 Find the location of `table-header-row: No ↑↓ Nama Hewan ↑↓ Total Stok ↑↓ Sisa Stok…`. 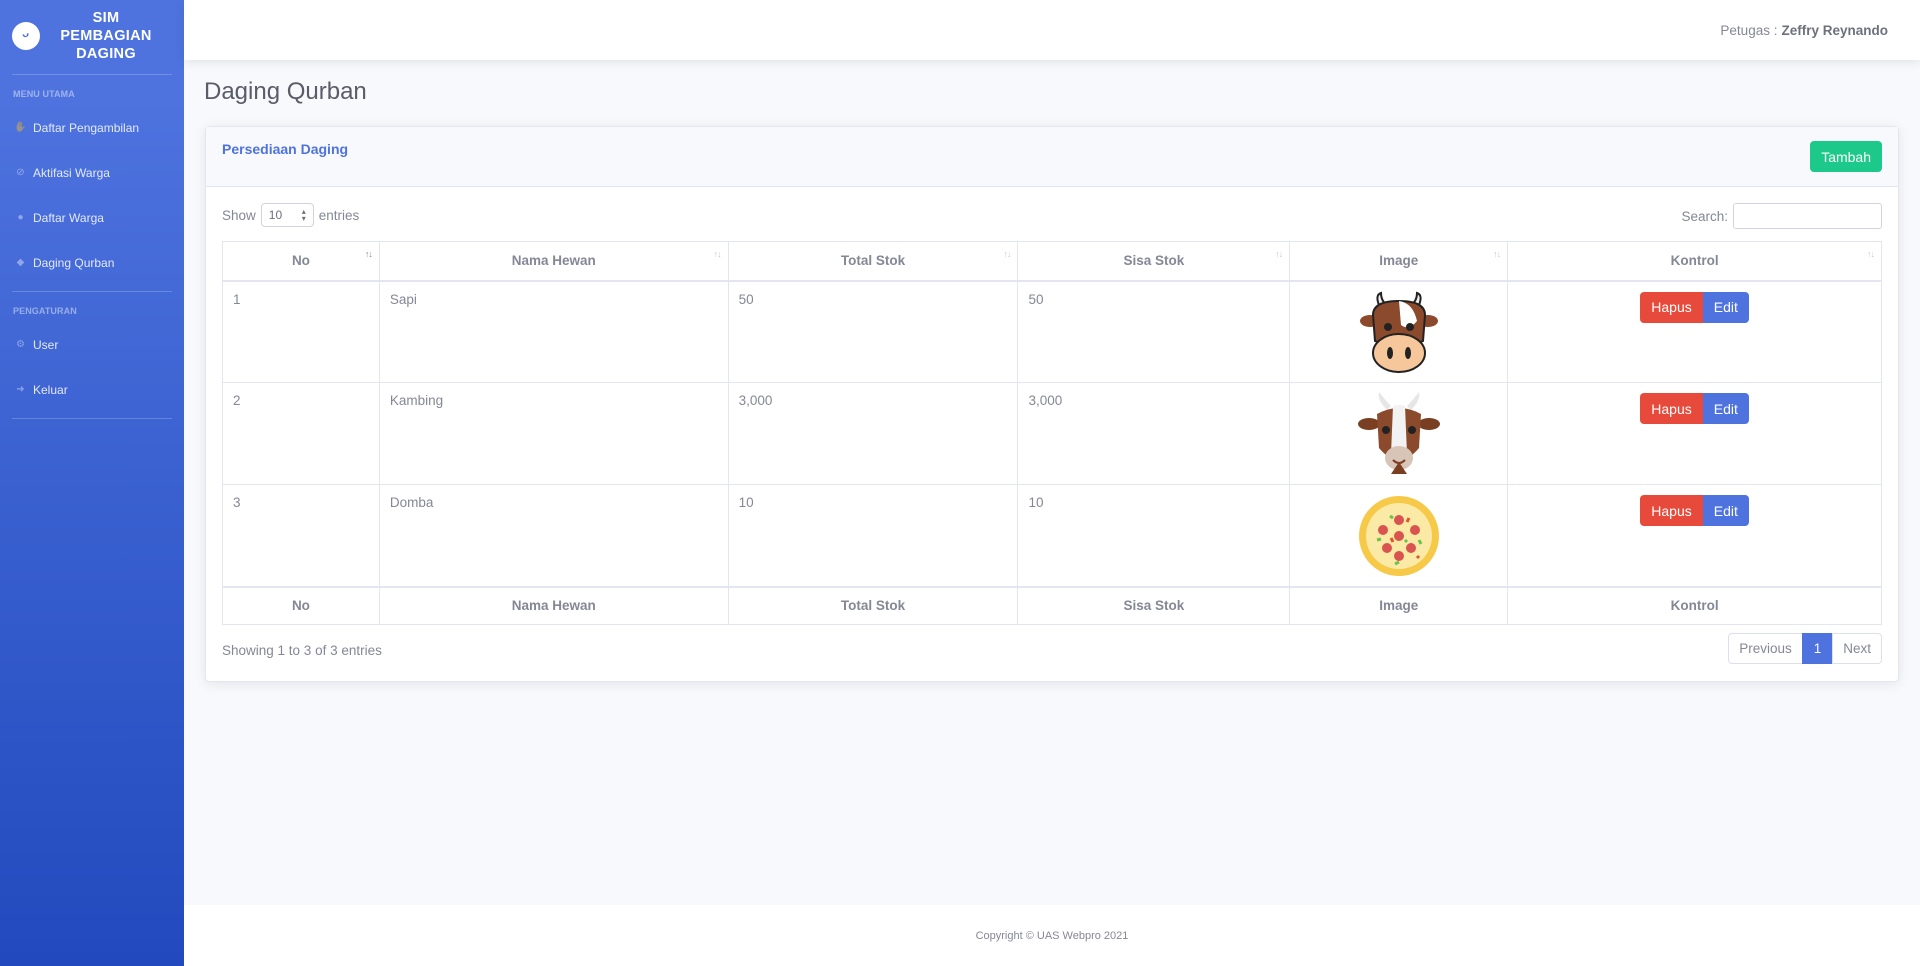

table-header-row: No ↑↓ Nama Hewan ↑↓ Total Stok ↑↓ Sisa Stok… is located at coordinates (1052, 261).